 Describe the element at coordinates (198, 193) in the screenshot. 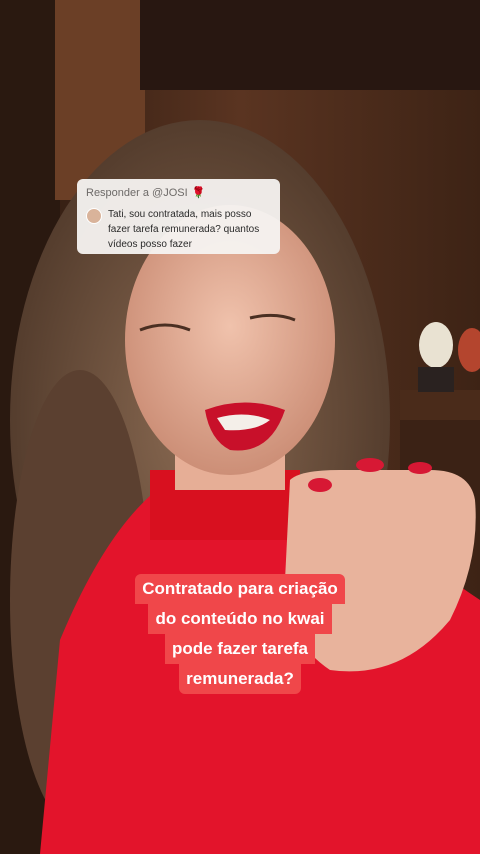

I see `rose-emoji: 🌹` at that location.